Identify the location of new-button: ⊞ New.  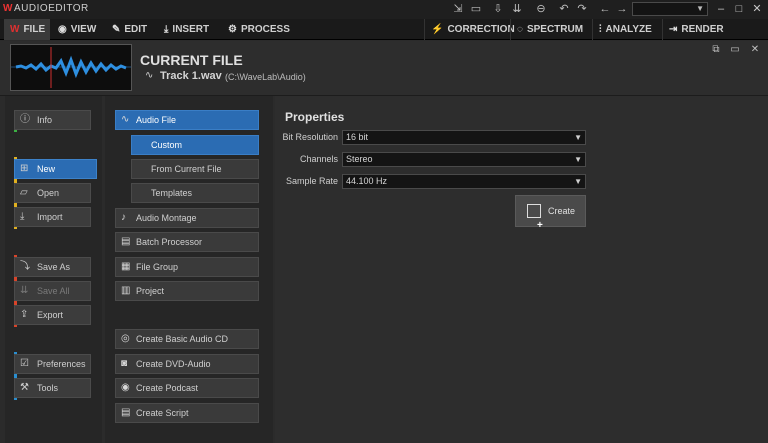
(55, 169).